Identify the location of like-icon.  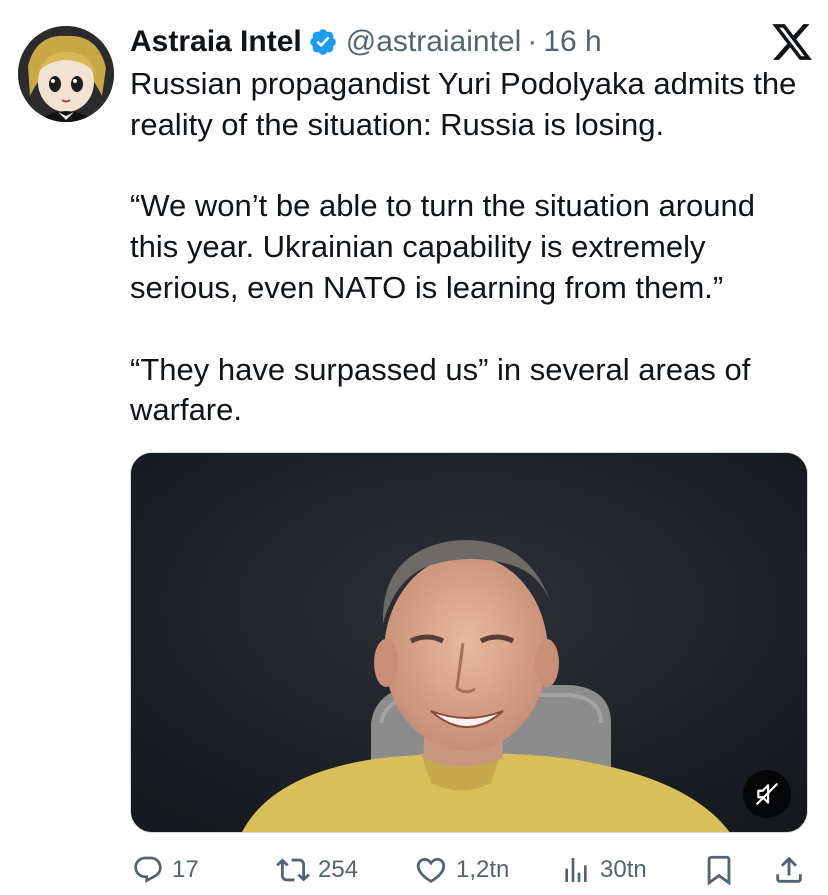
(431, 870).